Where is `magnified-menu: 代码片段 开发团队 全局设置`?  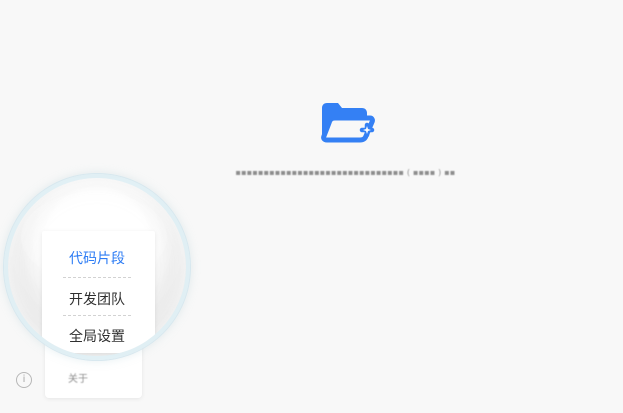
magnified-menu: 代码片段 开发团队 全局设置 is located at coordinates (98, 292).